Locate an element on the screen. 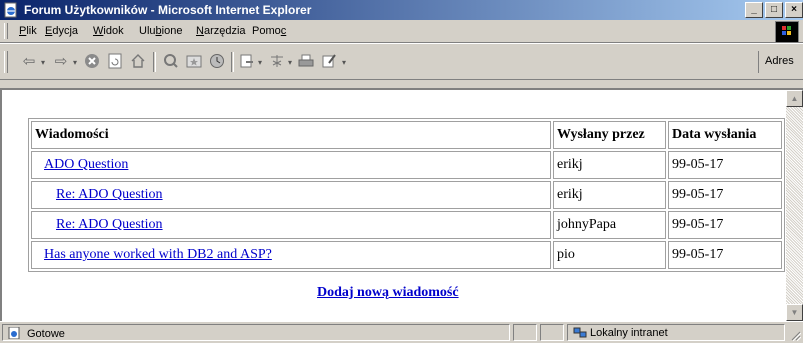 This screenshot has height=343, width=803. favorites-icon is located at coordinates (194, 61).